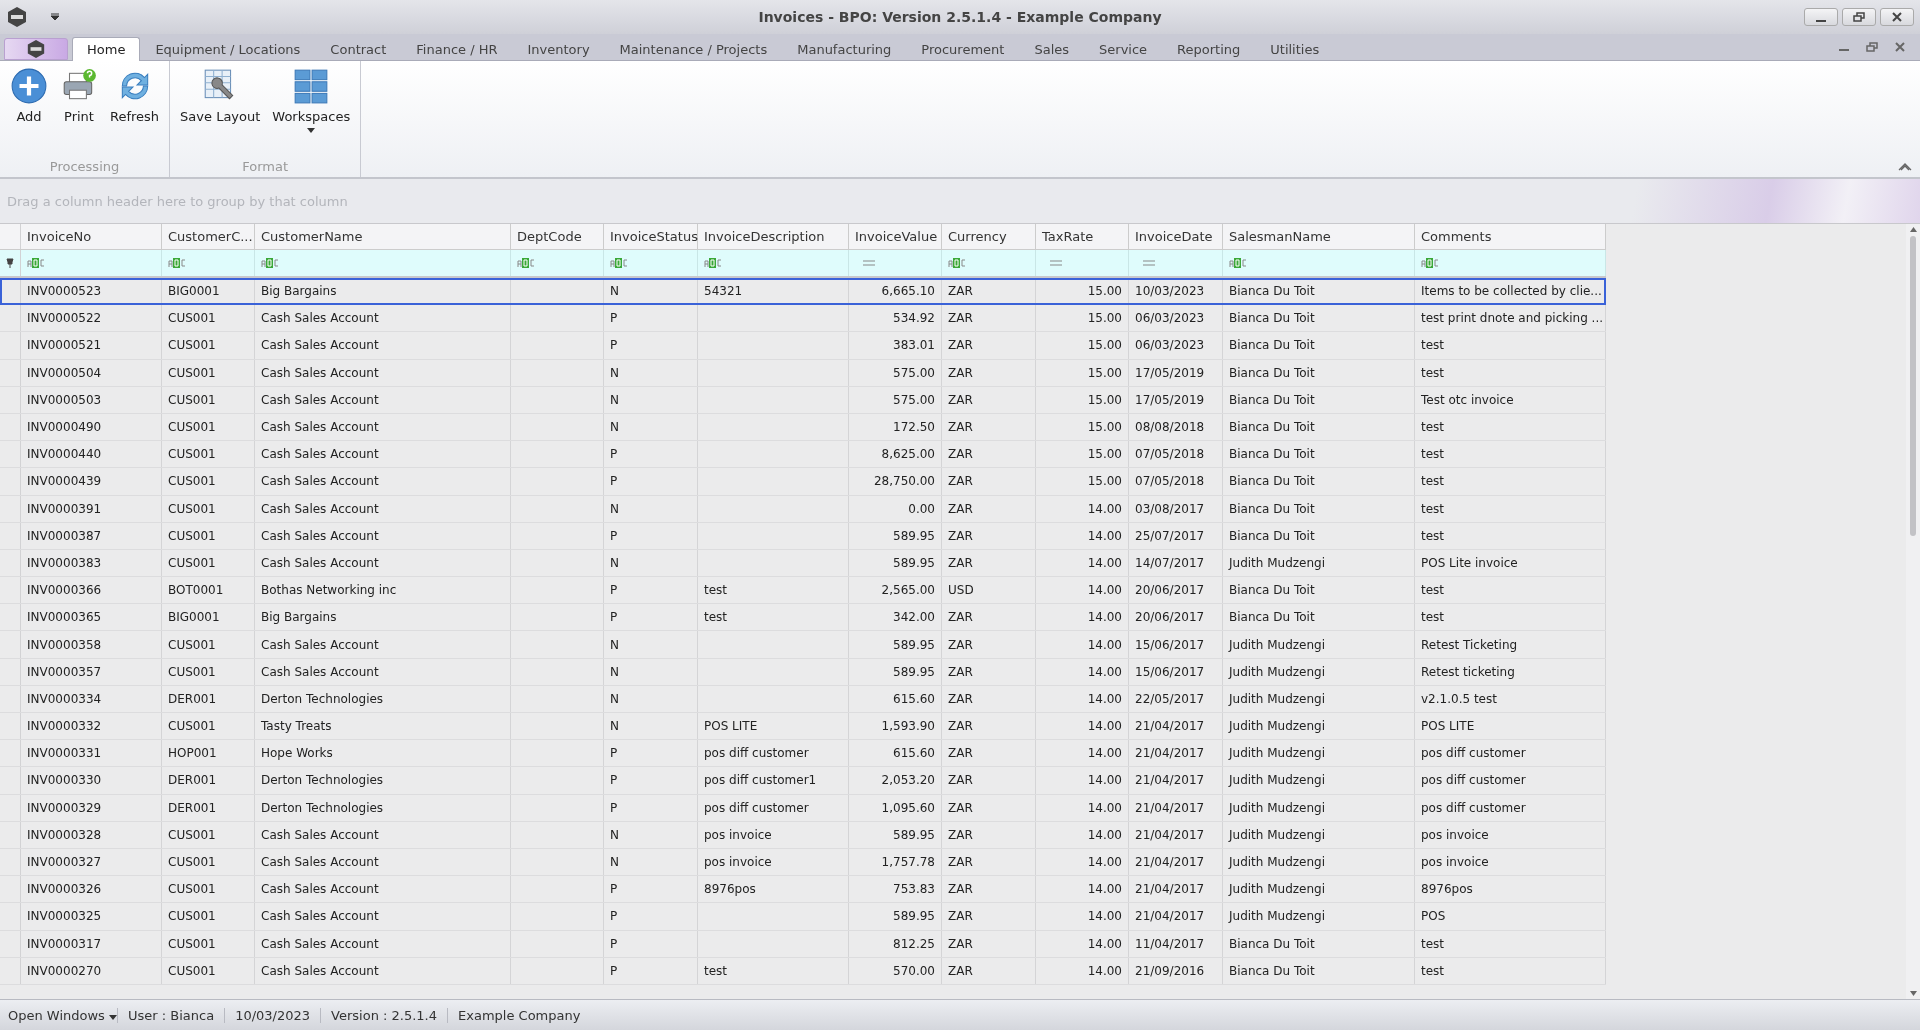 The image size is (1920, 1030). Describe the element at coordinates (803, 645) in the screenshot. I see `table-row: INV0000358 CUS001 Cash Sales Account N 589.95 ZAR 14.00 15/06/2017 Judith Mudzengi Retest Ticketing` at that location.